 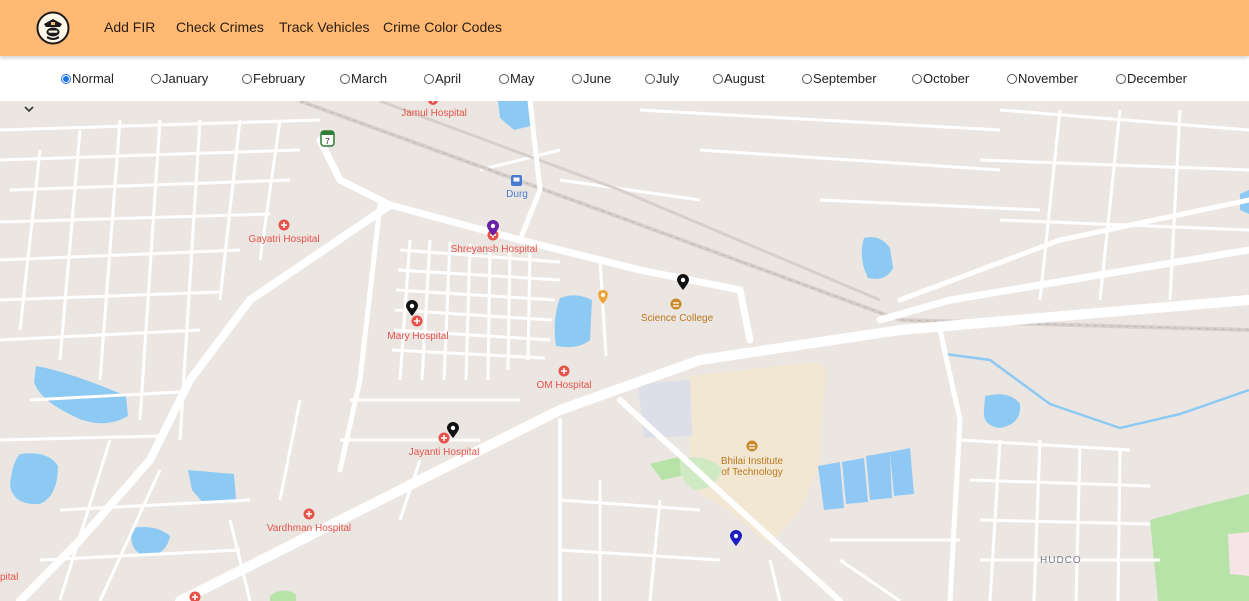 I want to click on radio-june: June, so click(x=591, y=78).